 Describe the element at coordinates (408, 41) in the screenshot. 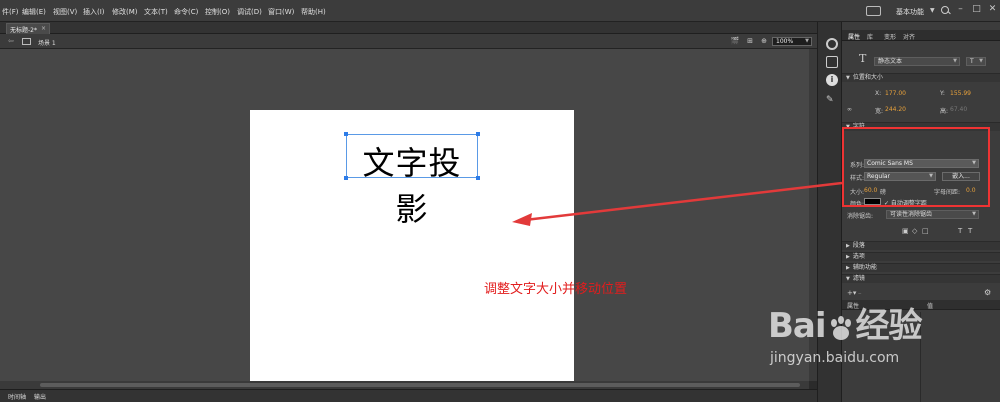

I see `edit-bar: ⇦ 场景 1 🎬 ⊞ ⊕ 100% ▼` at that location.